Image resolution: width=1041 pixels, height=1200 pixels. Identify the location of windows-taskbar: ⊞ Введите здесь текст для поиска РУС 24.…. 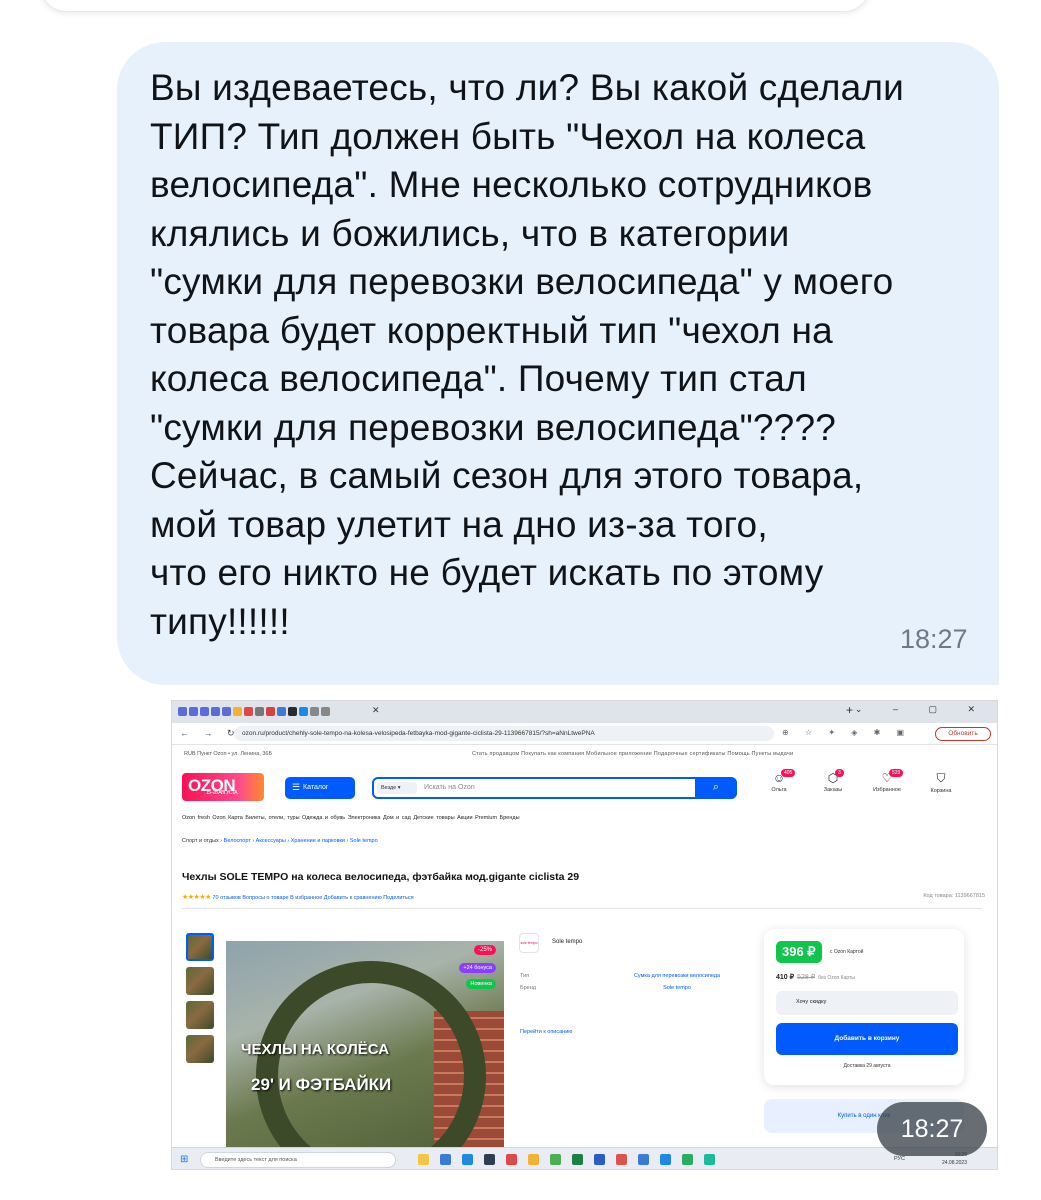
(584, 1158).